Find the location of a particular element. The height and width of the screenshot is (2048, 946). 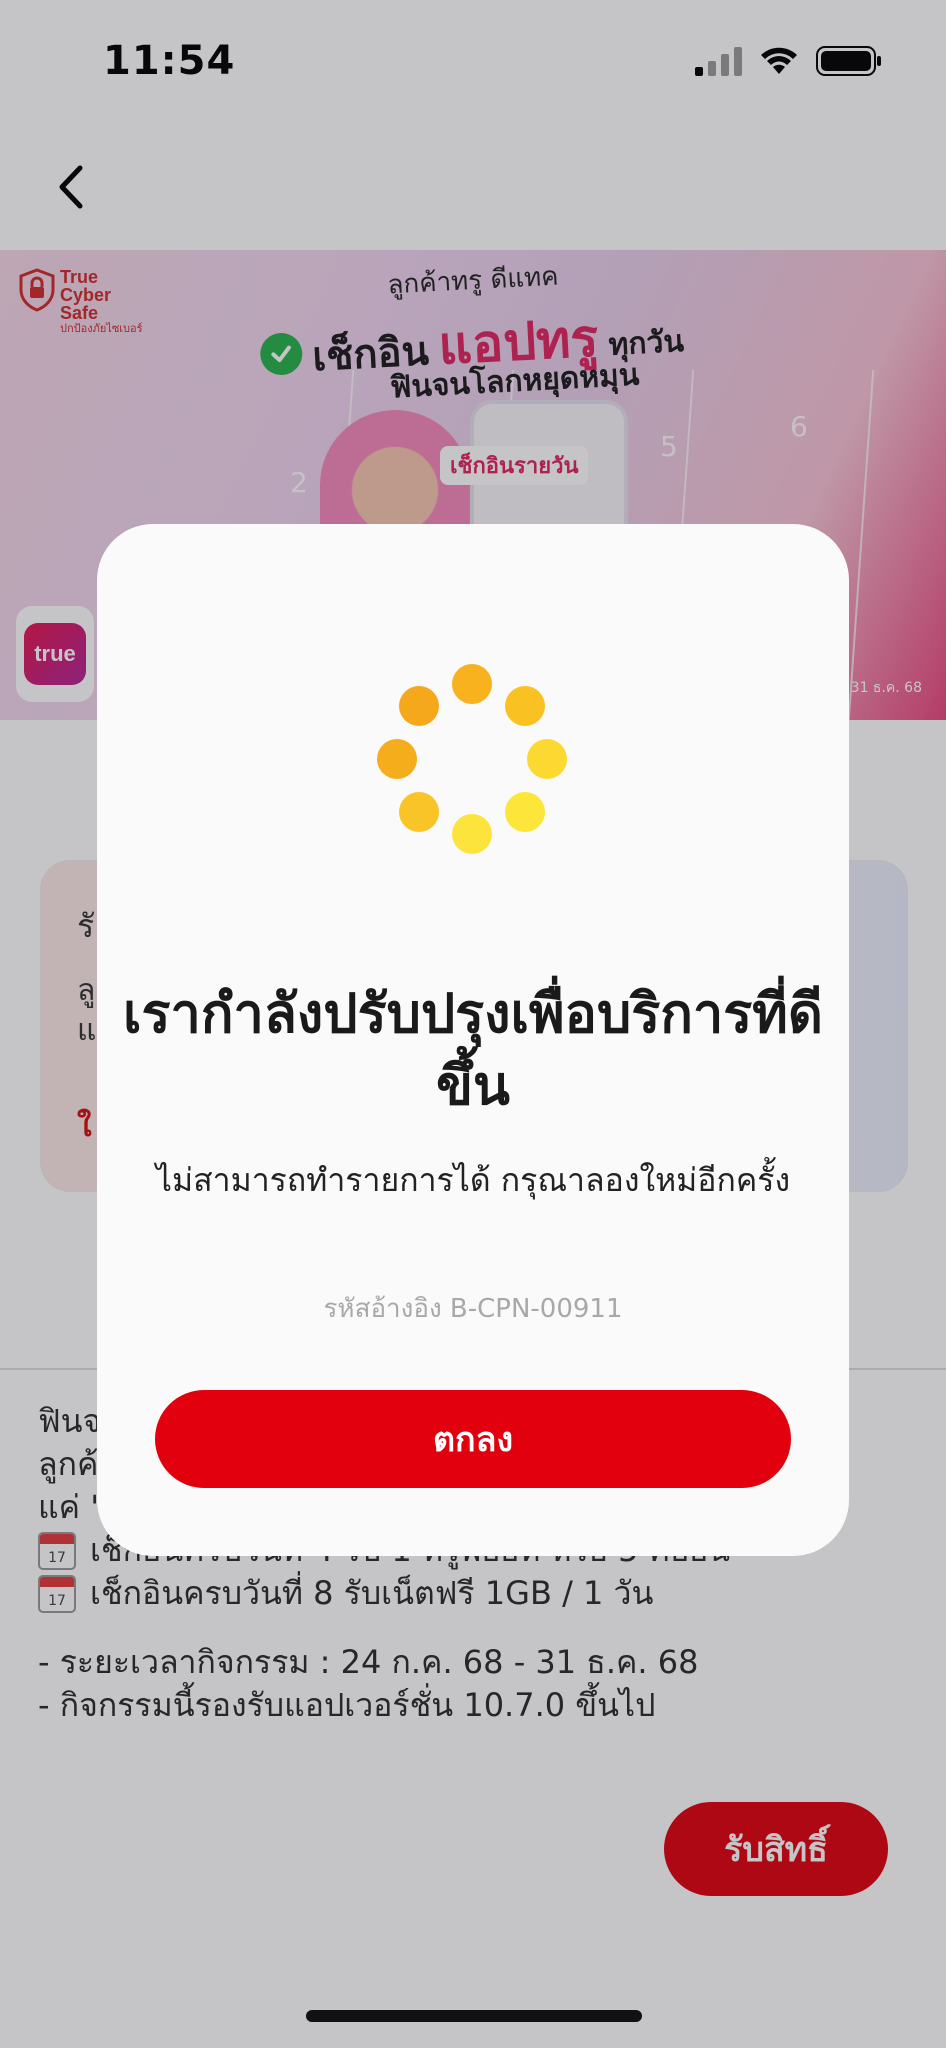

reference-code: รหัสอ้างอิง B-CPN-00911 is located at coordinates (473, 1309).